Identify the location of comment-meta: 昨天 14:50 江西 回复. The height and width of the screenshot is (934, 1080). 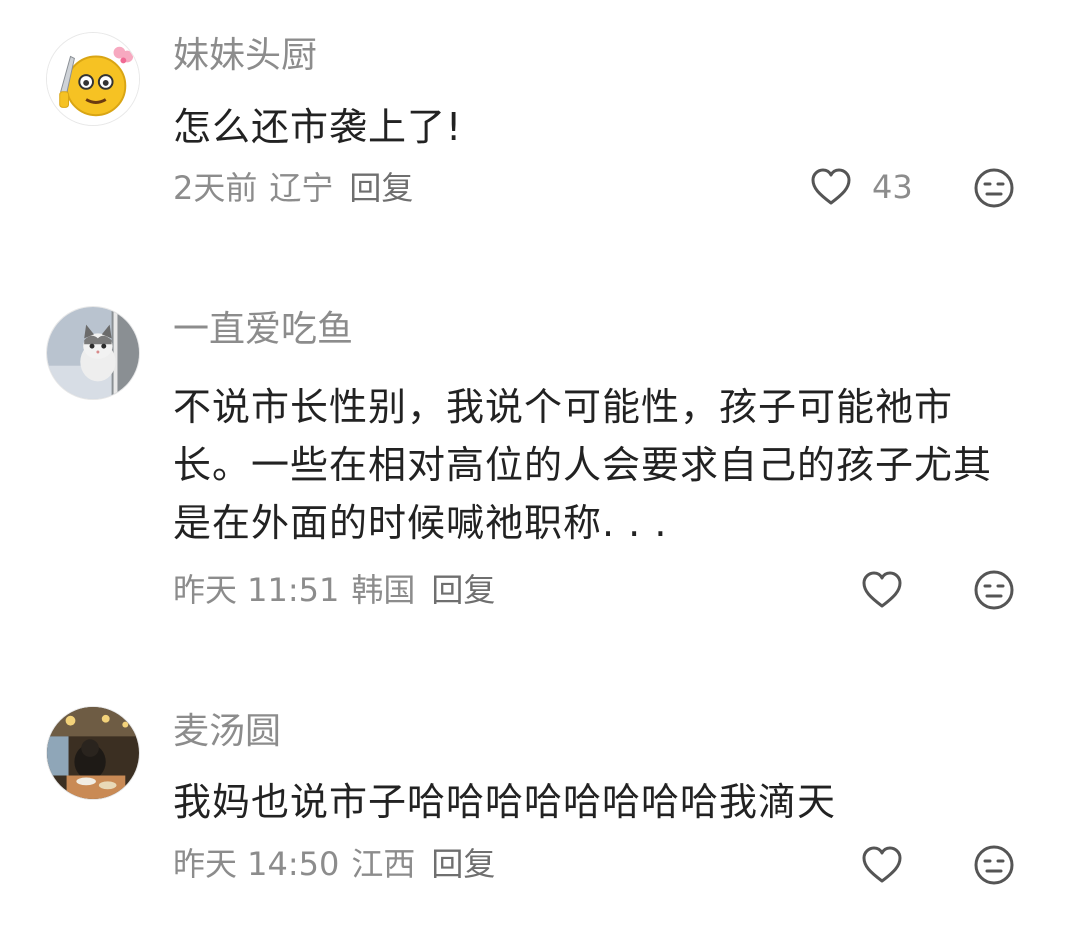
(340, 864).